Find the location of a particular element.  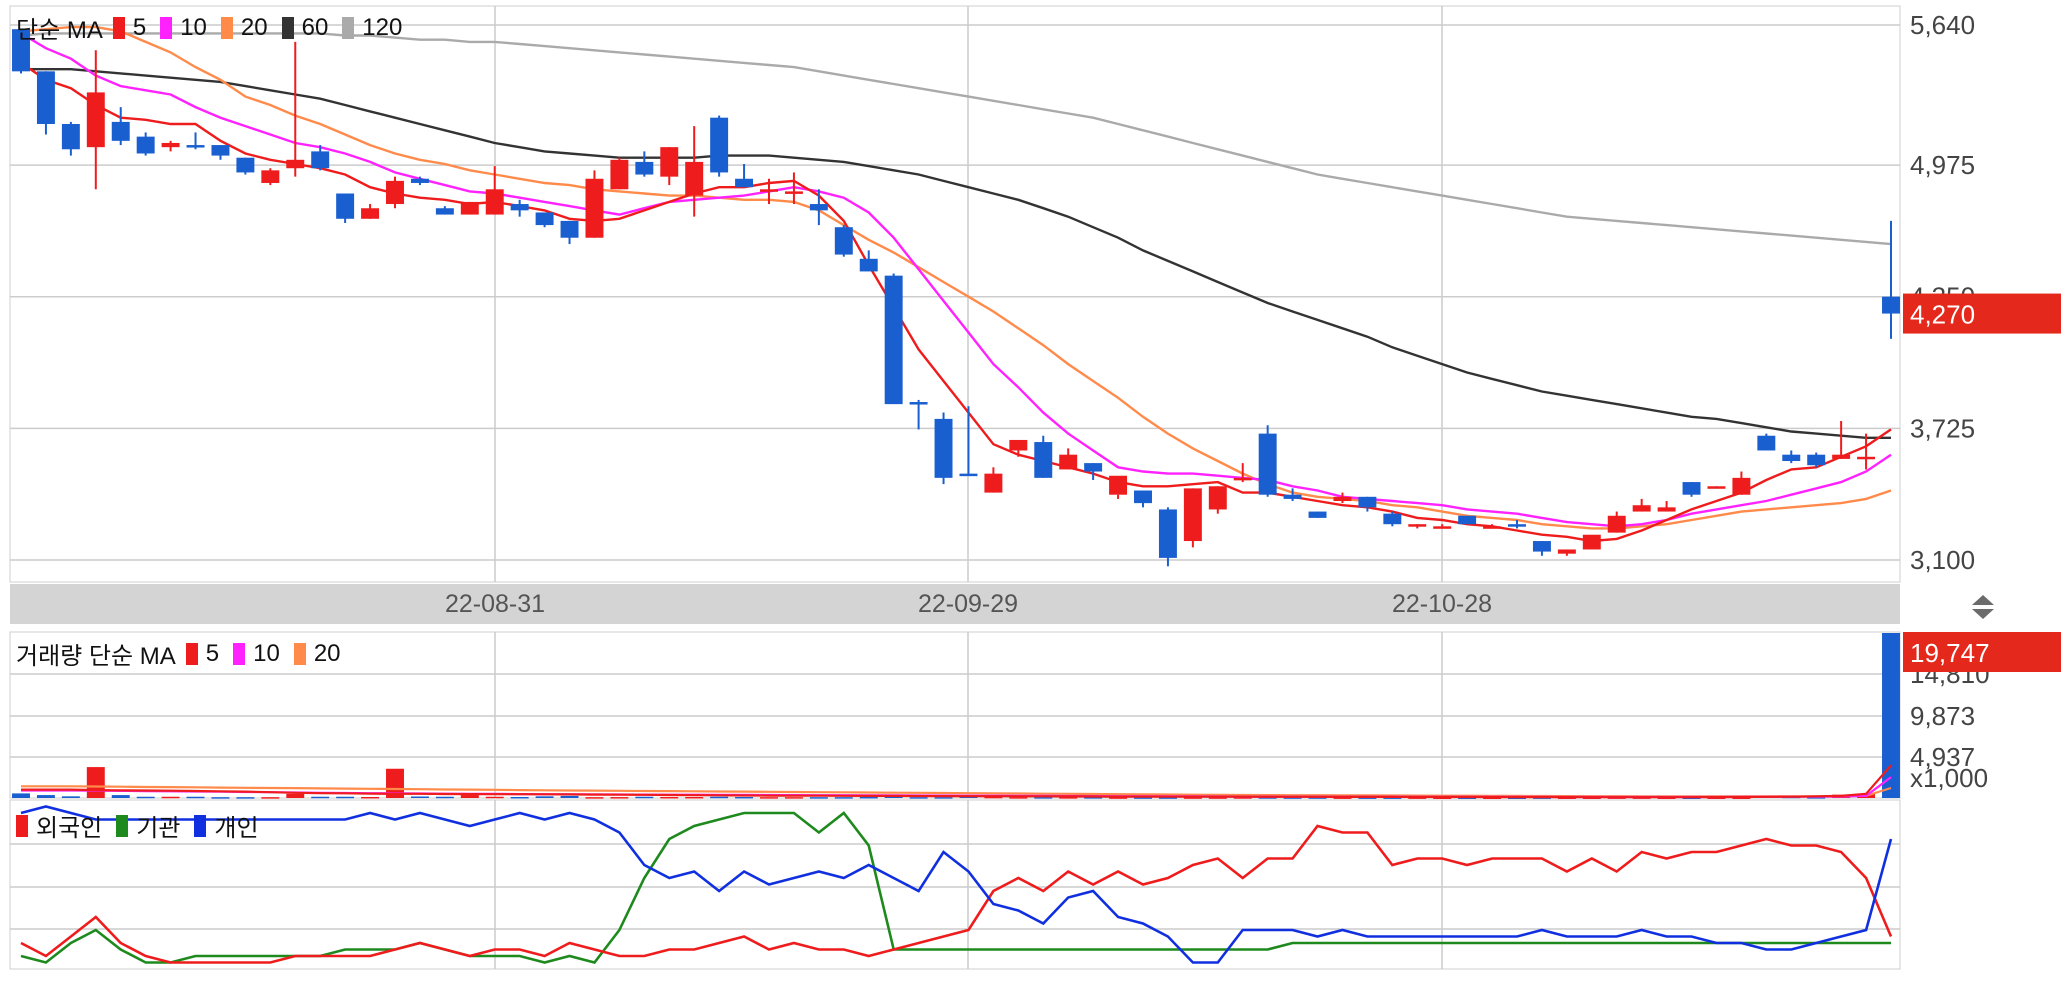

legend-ma5: 5 is located at coordinates (129, 28).